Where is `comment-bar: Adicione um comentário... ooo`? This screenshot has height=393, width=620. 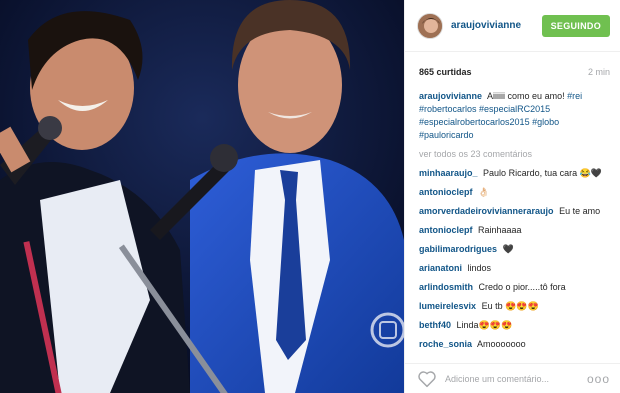 comment-bar: Adicione um comentário... ooo is located at coordinates (512, 378).